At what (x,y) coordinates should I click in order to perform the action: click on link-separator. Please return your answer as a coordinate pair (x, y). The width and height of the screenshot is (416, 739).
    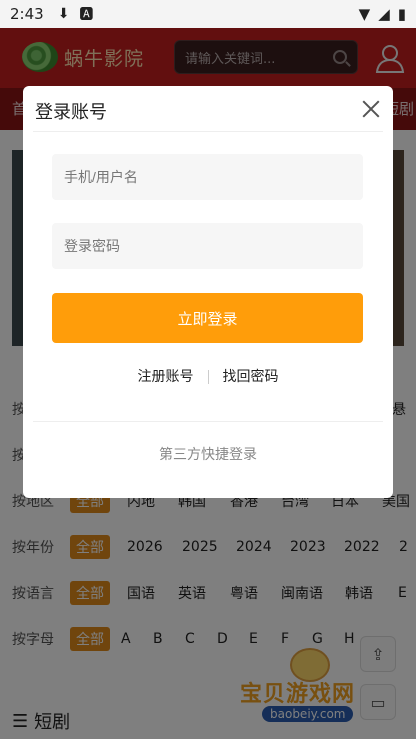
    Looking at the image, I should click on (208, 377).